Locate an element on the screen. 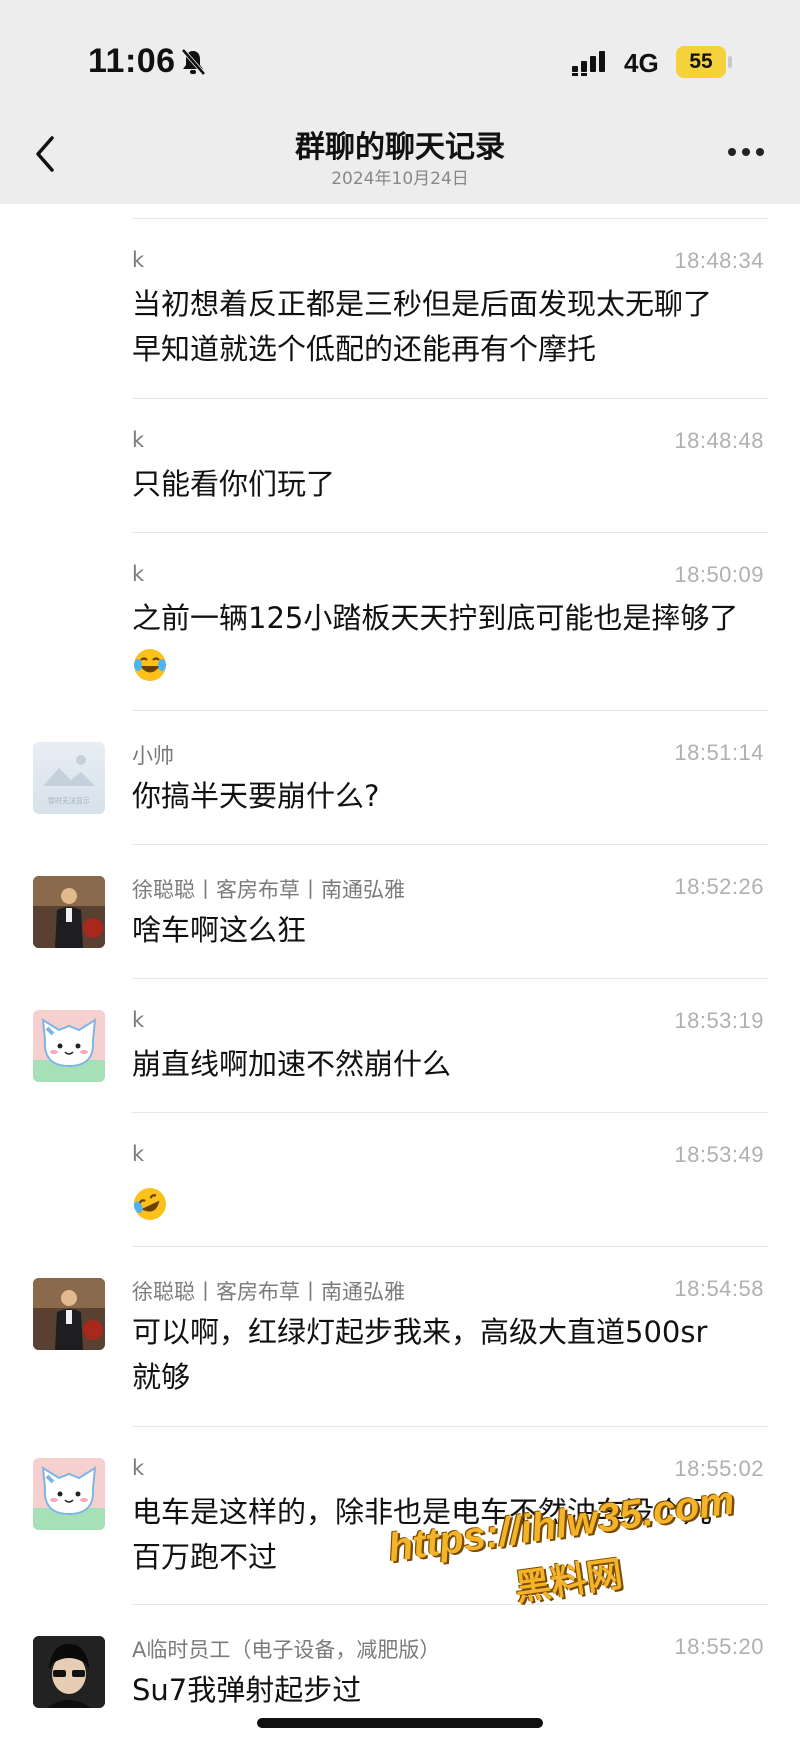 The width and height of the screenshot is (800, 1741). message-line: 只能看你们玩了 is located at coordinates (234, 484).